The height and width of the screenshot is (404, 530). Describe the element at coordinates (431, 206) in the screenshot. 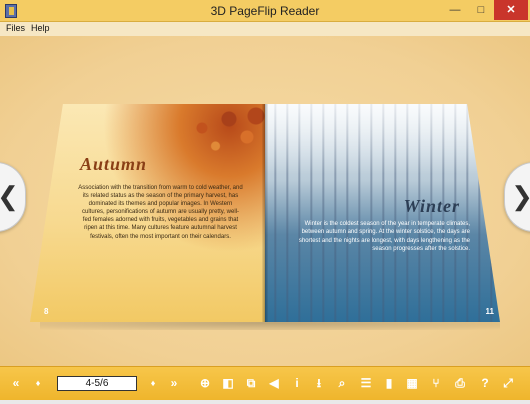

I see `right-page-heading: Winter` at that location.